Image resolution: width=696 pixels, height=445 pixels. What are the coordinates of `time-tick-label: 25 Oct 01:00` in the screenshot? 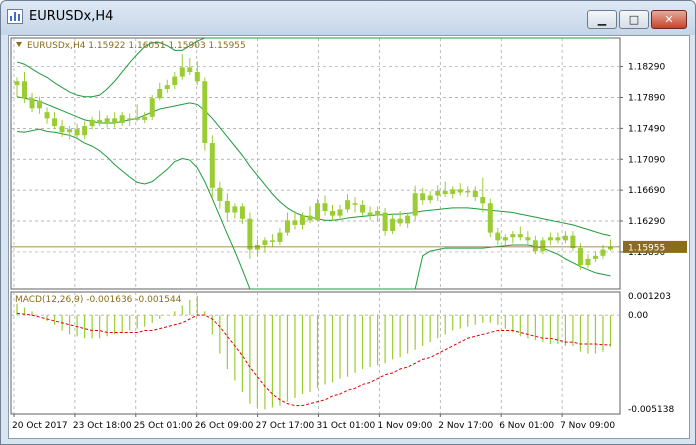 It's located at (163, 426).